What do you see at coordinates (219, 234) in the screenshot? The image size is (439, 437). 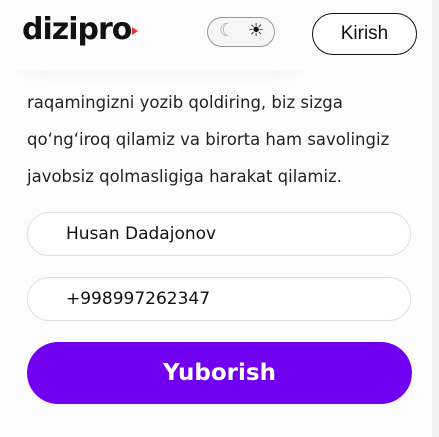 I see `name-input: Husan Dadajonov` at bounding box center [219, 234].